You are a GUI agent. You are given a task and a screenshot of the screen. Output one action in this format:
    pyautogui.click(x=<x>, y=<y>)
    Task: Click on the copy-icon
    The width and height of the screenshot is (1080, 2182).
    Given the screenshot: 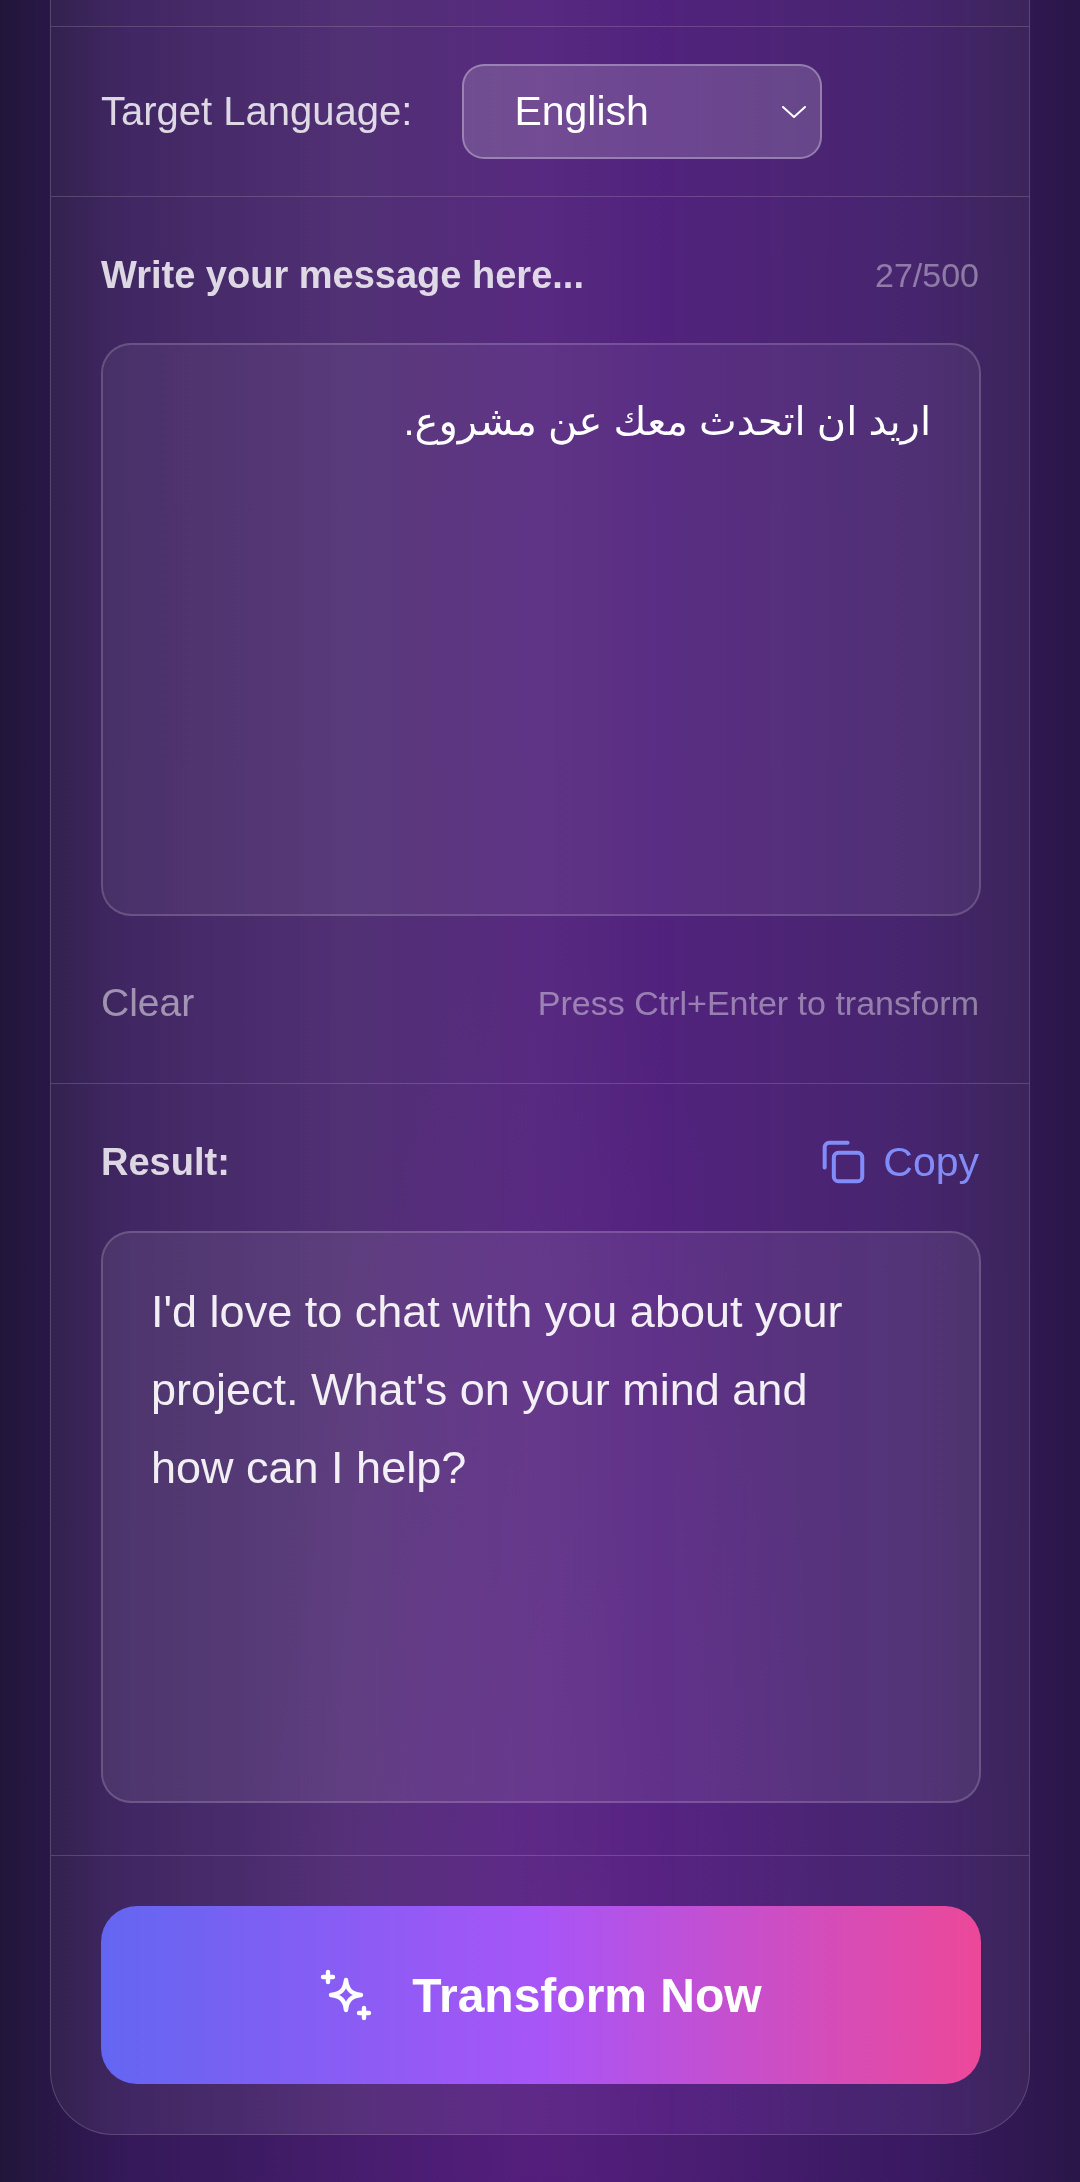 What is the action you would take?
    pyautogui.click(x=843, y=1162)
    